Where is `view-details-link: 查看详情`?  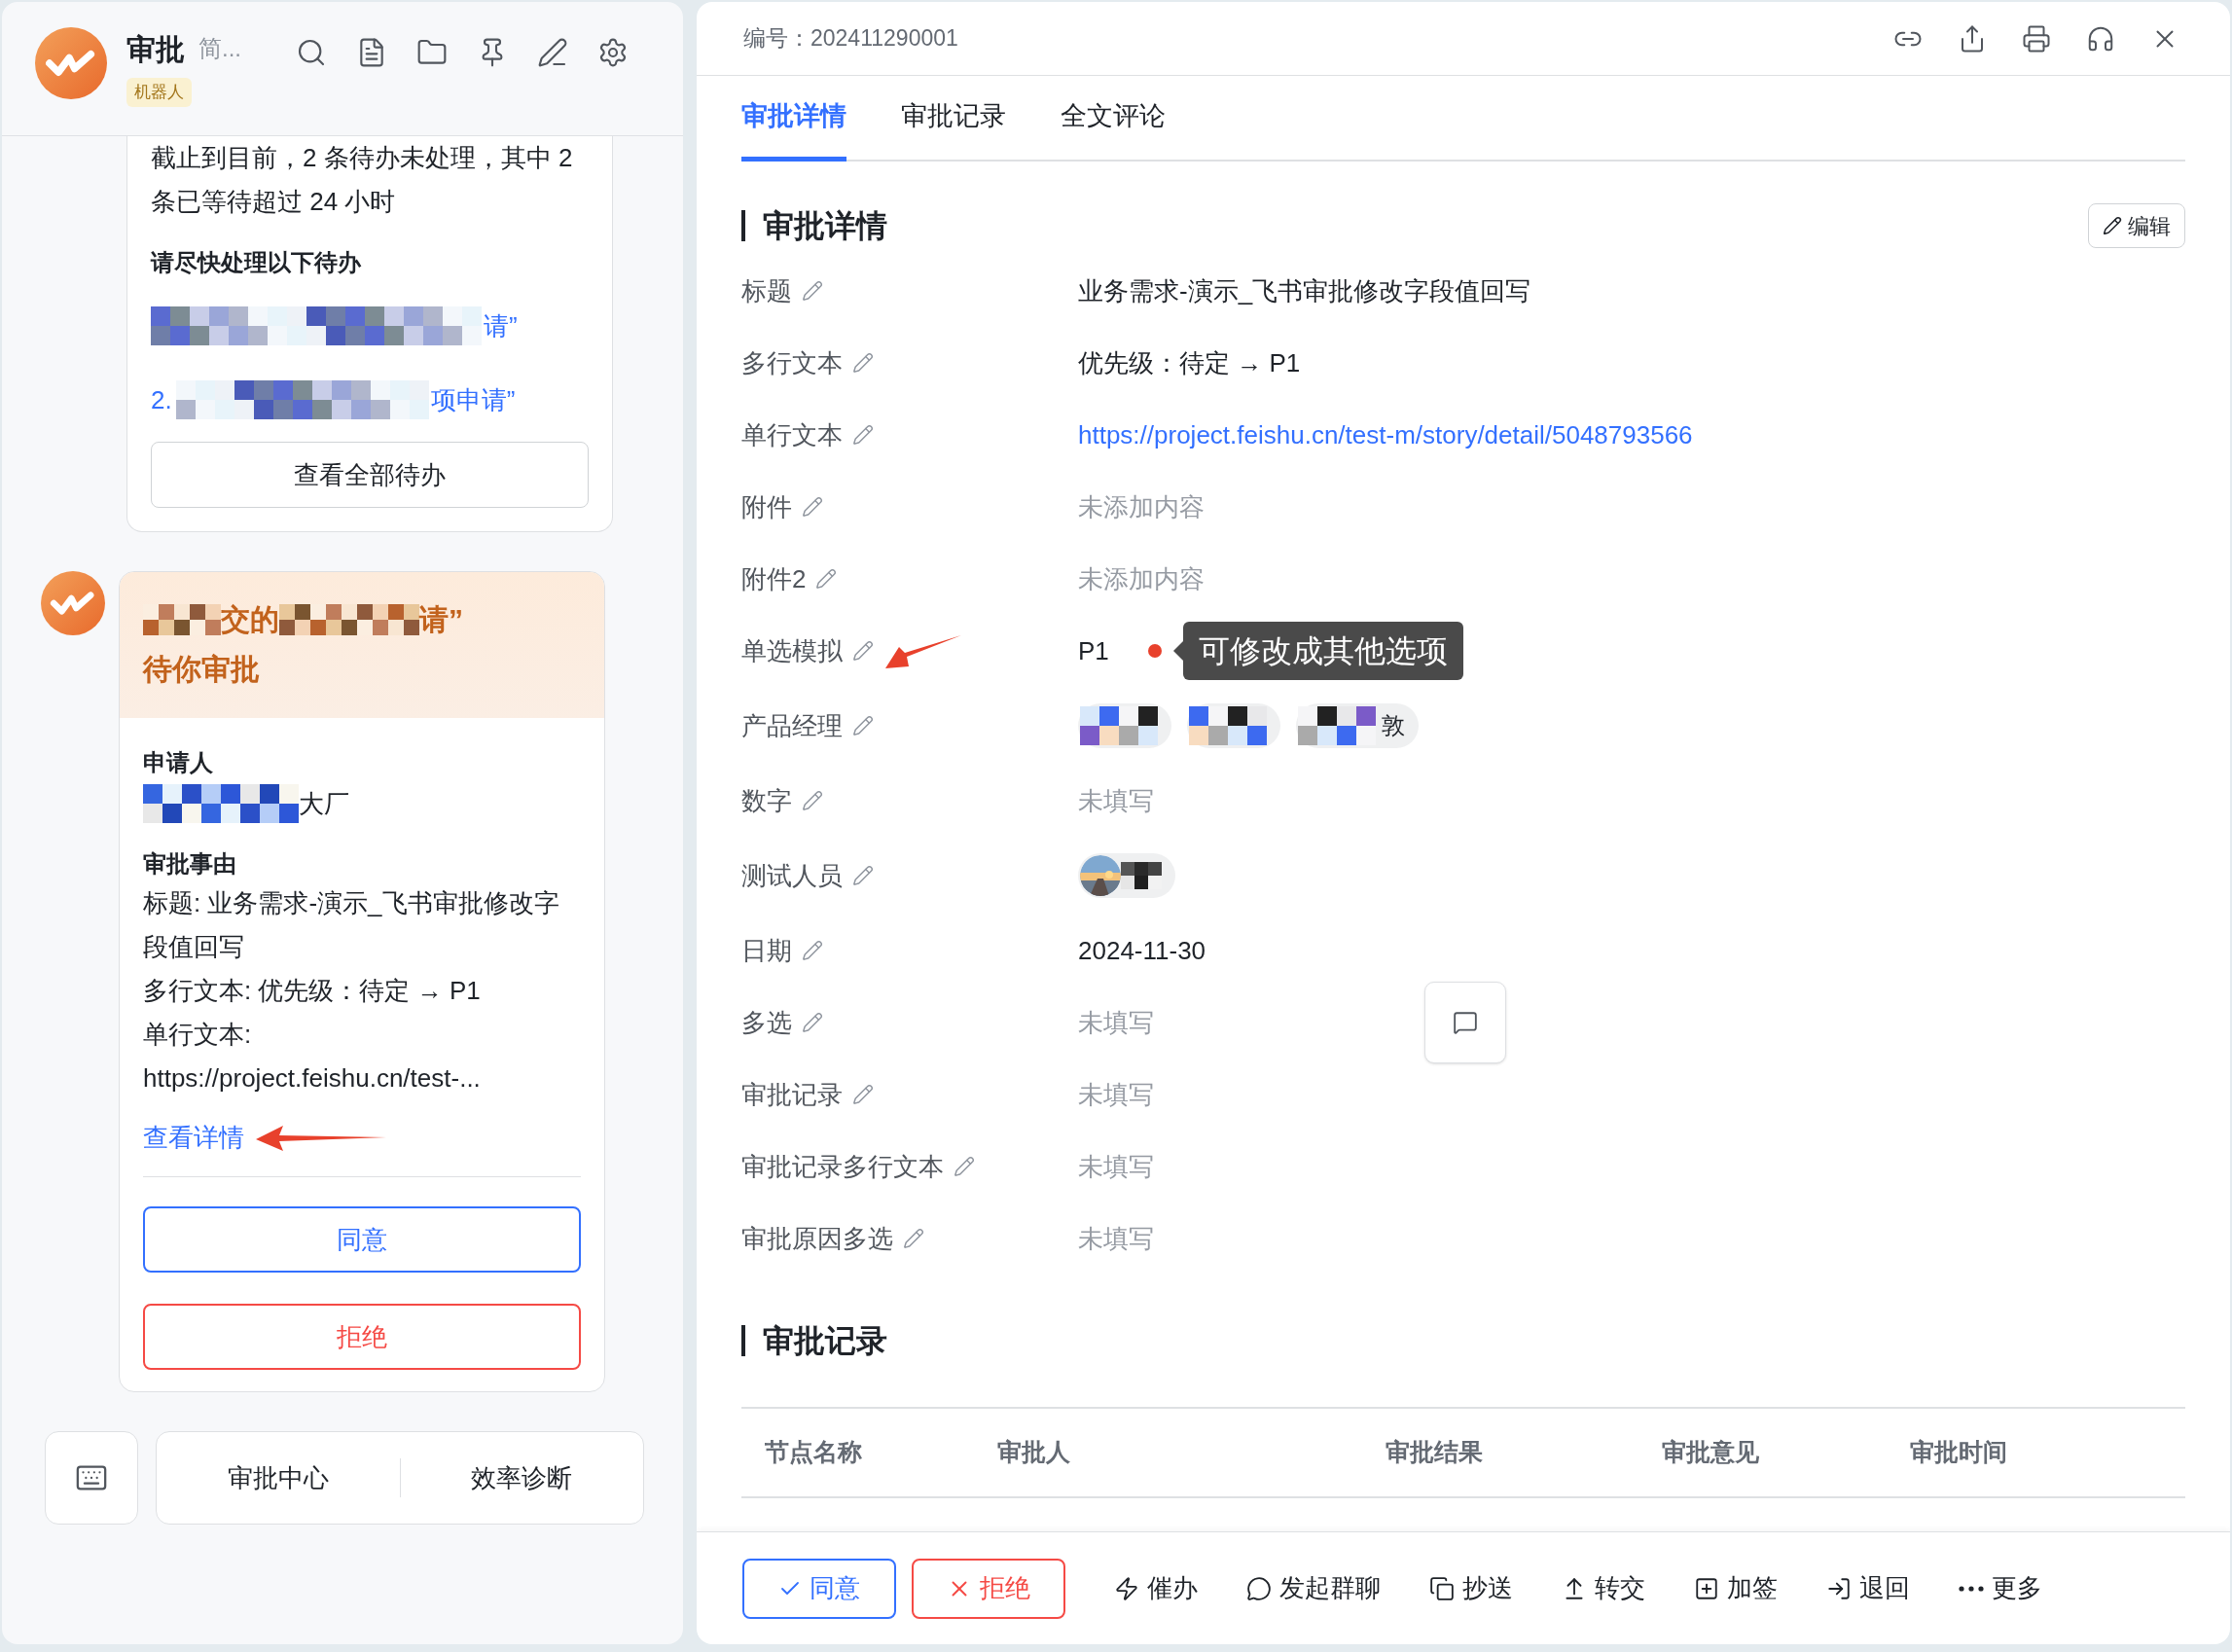 view-details-link: 查看详情 is located at coordinates (193, 1137).